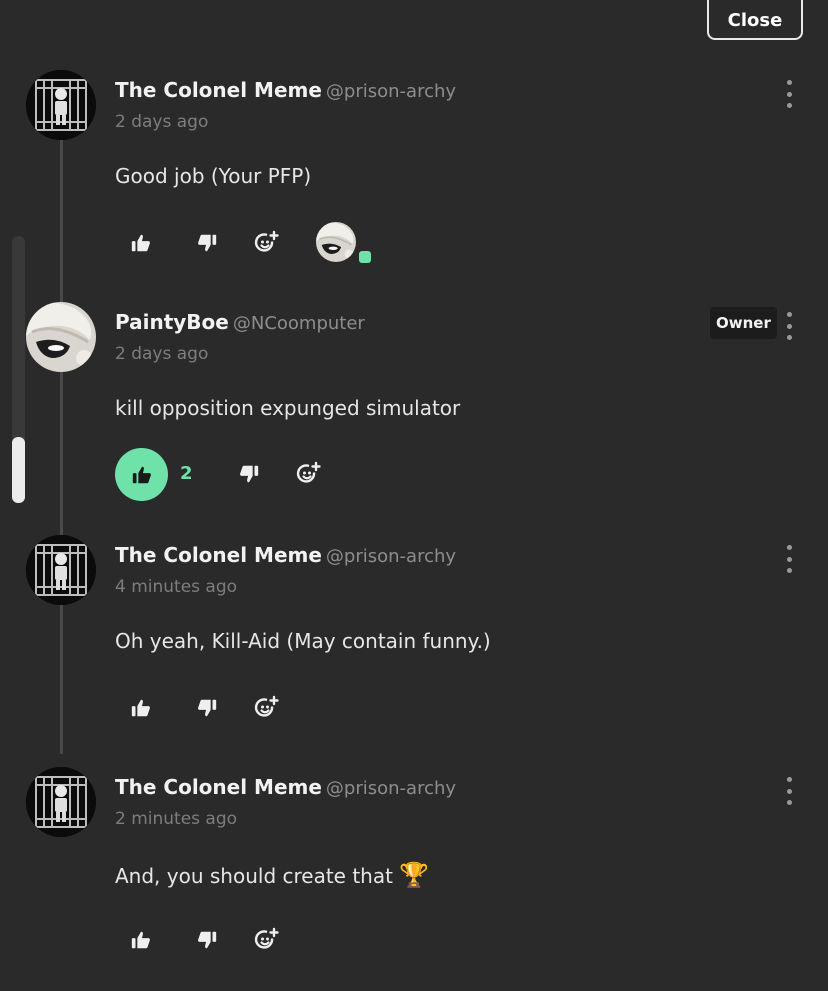  Describe the element at coordinates (176, 819) in the screenshot. I see `timestamp: 2 minutes ago` at that location.